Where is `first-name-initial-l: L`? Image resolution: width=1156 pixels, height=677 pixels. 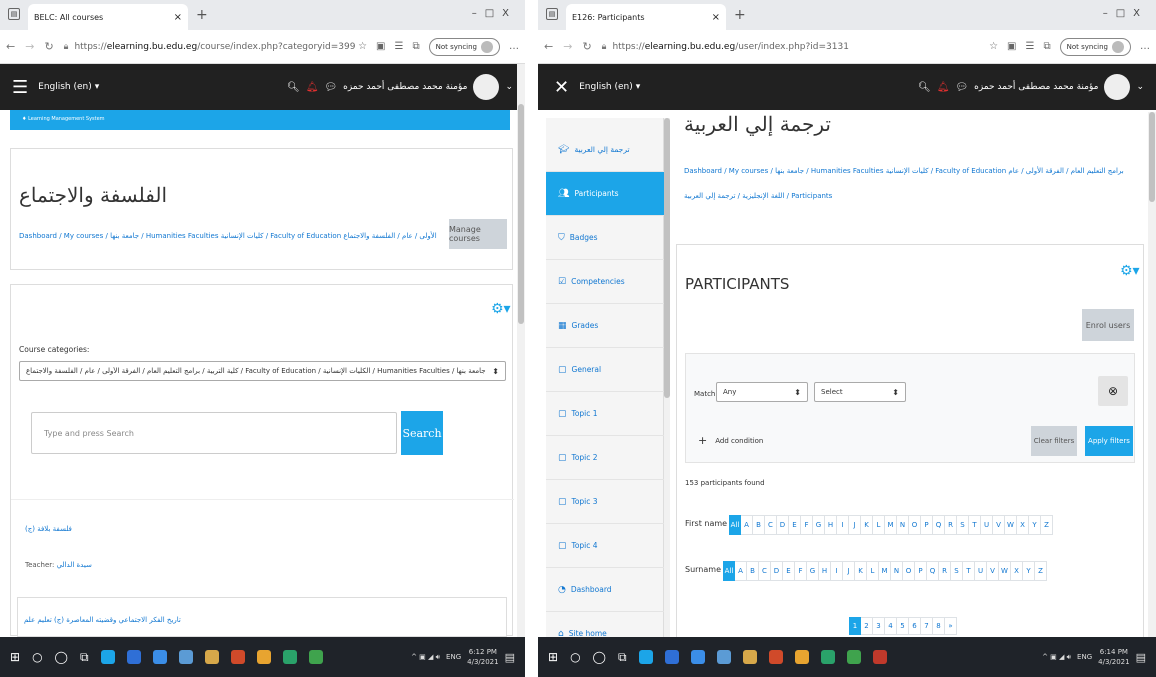 first-name-initial-l: L is located at coordinates (879, 525).